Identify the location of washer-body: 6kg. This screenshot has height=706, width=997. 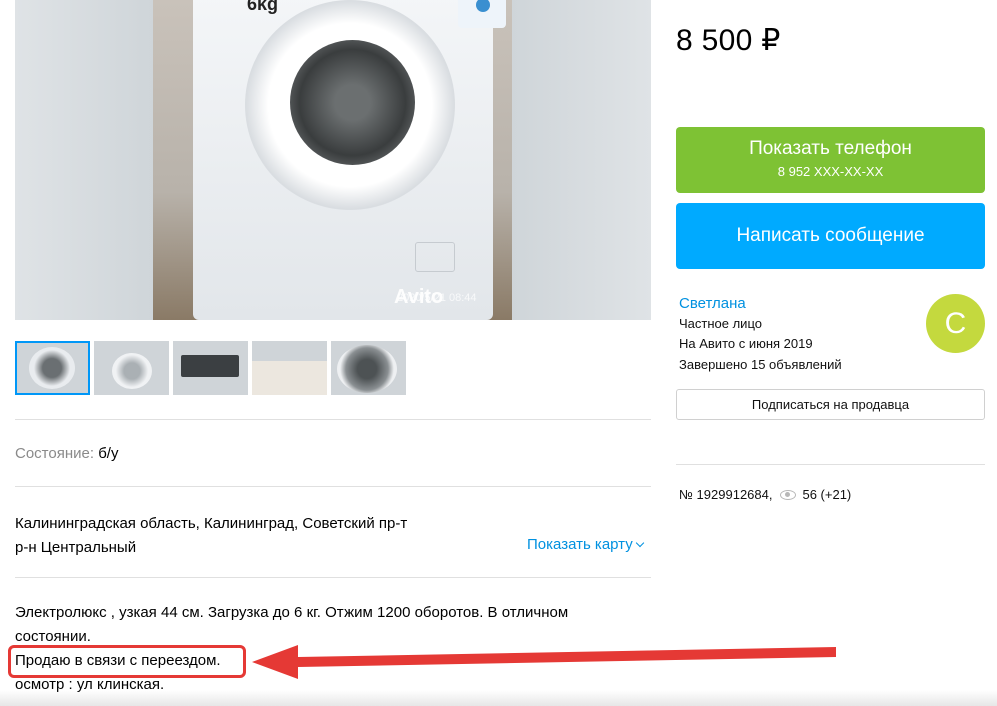
(349, 160).